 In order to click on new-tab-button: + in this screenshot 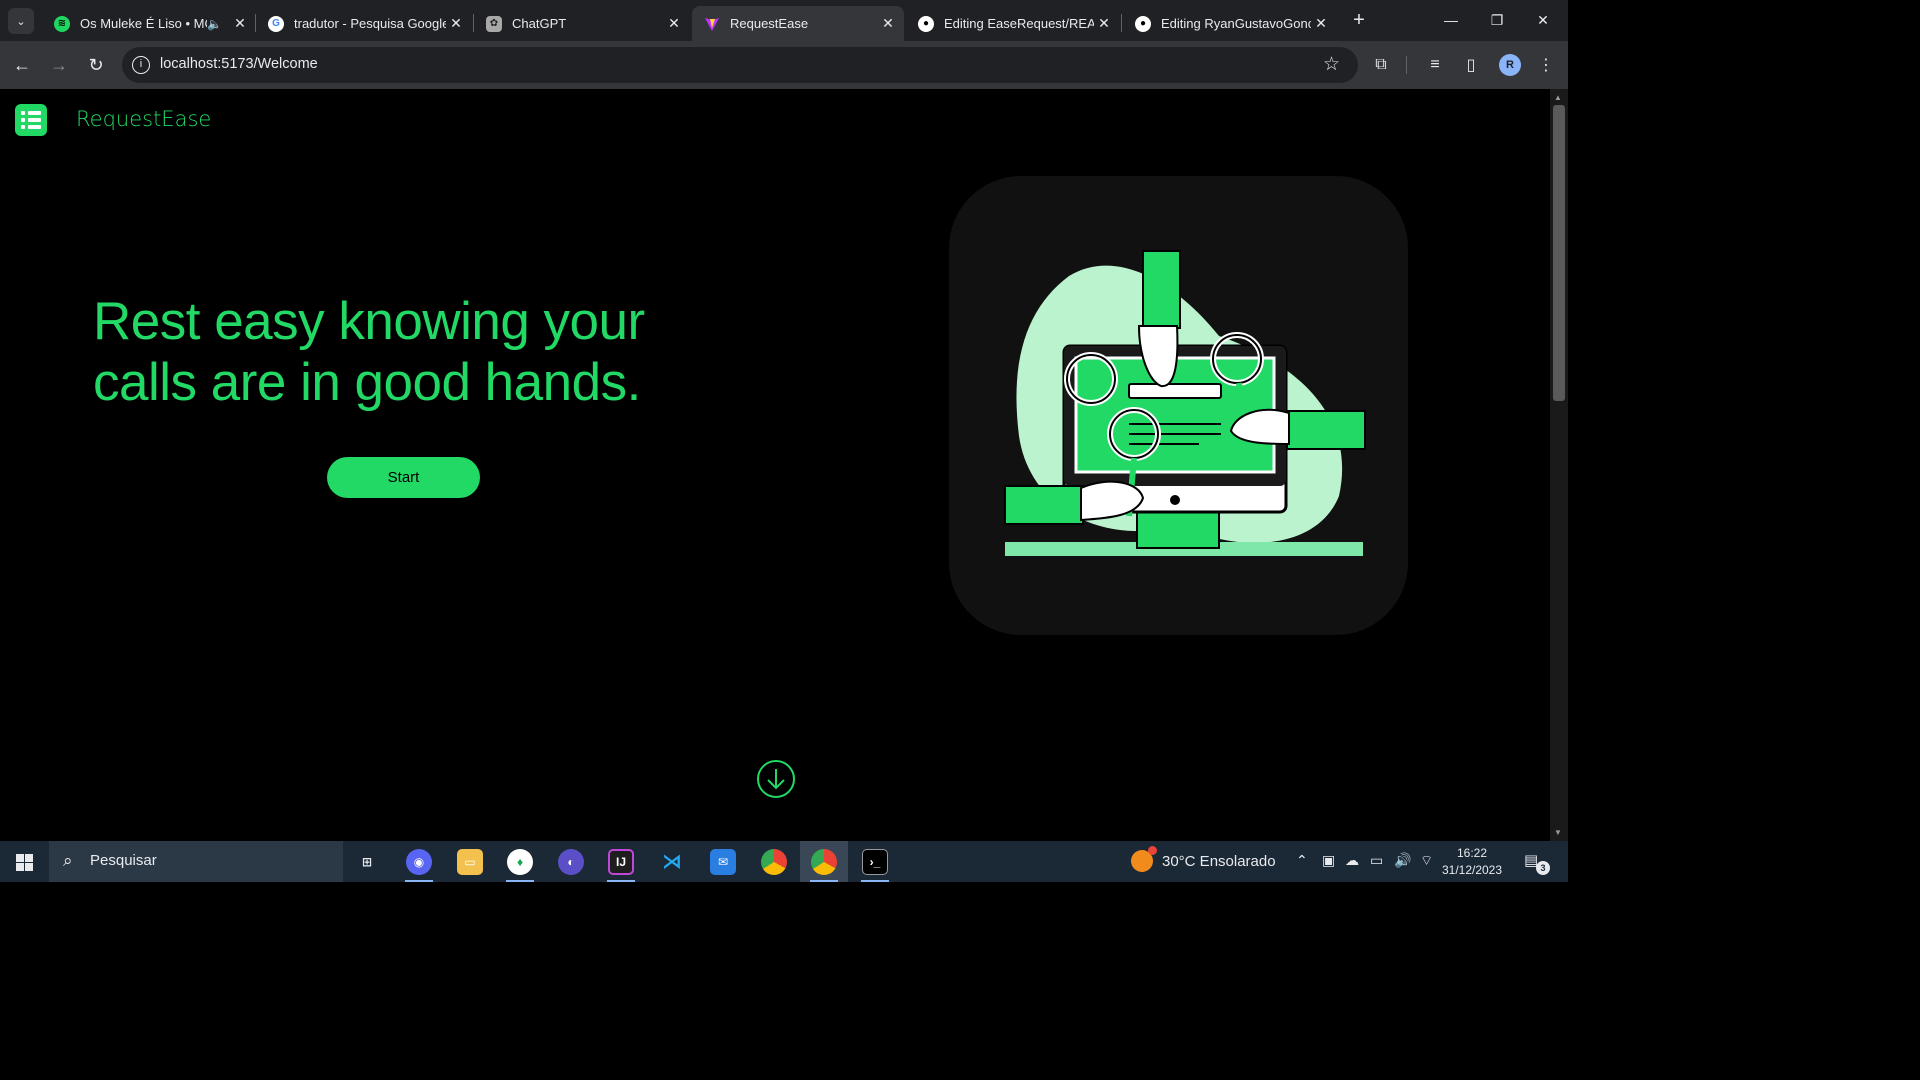, I will do `click(1359, 20)`.